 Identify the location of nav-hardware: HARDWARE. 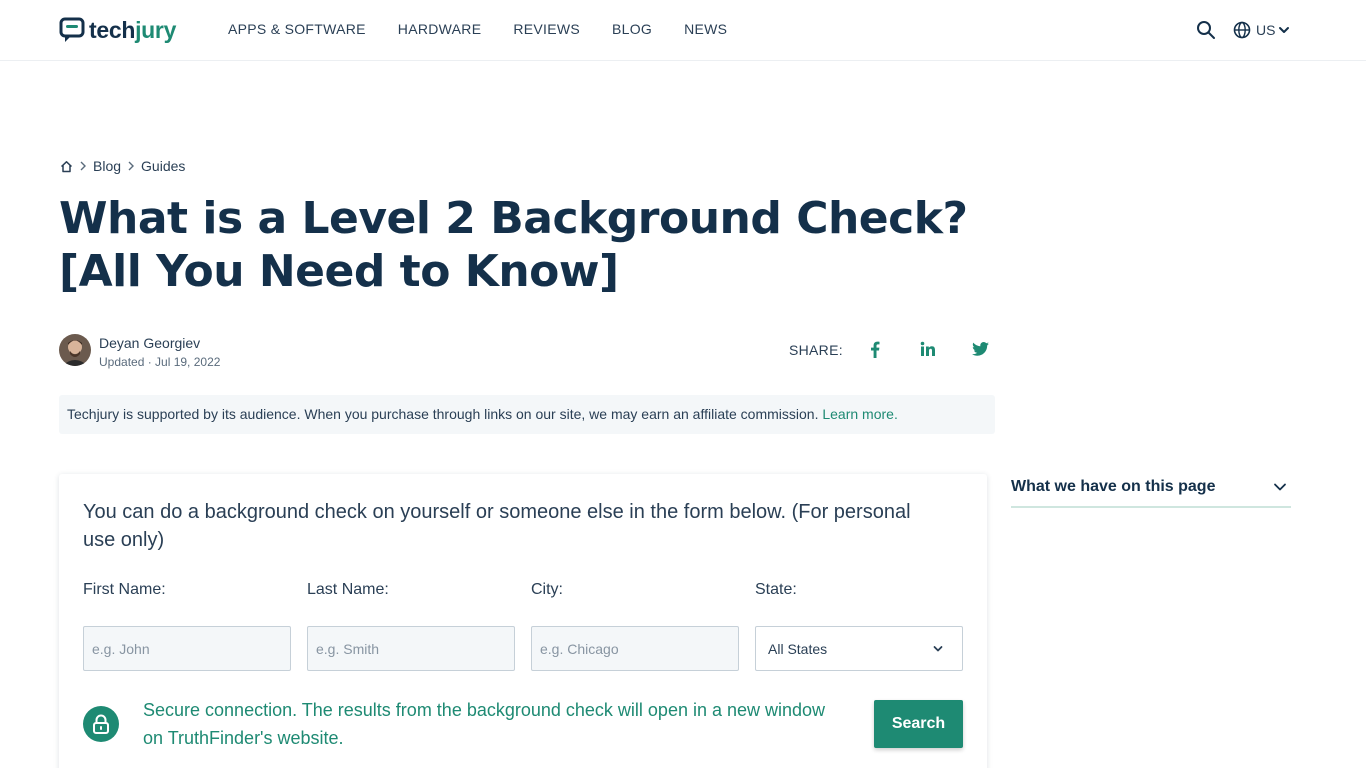
(440, 29).